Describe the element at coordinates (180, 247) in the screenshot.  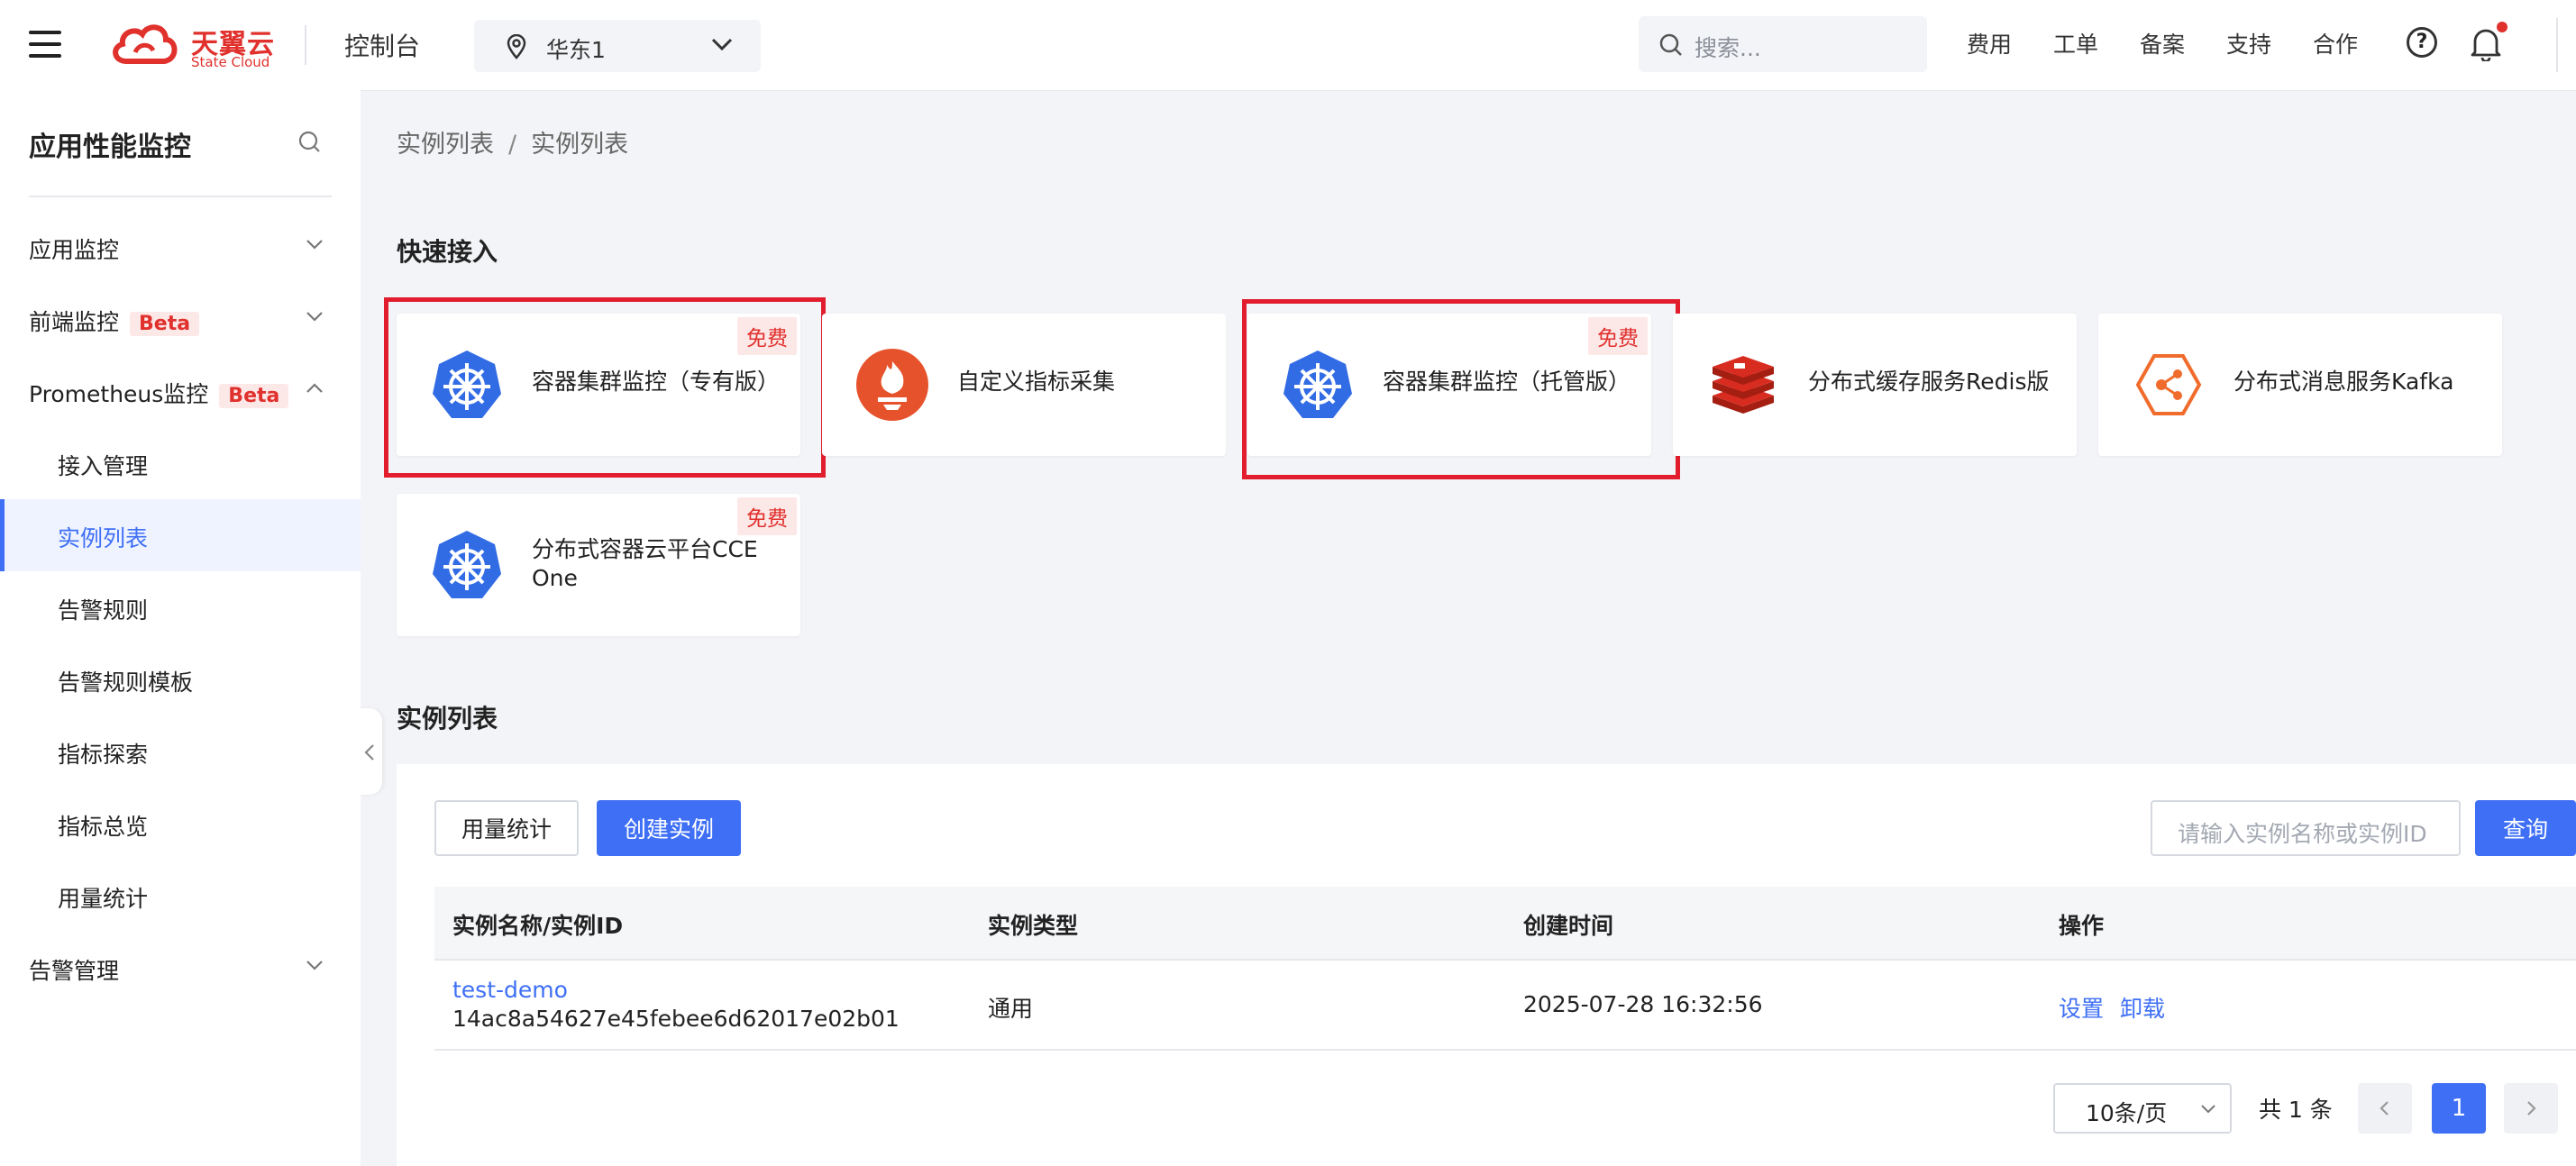
I see `sidebar-item-app-monitor: 应用监控` at that location.